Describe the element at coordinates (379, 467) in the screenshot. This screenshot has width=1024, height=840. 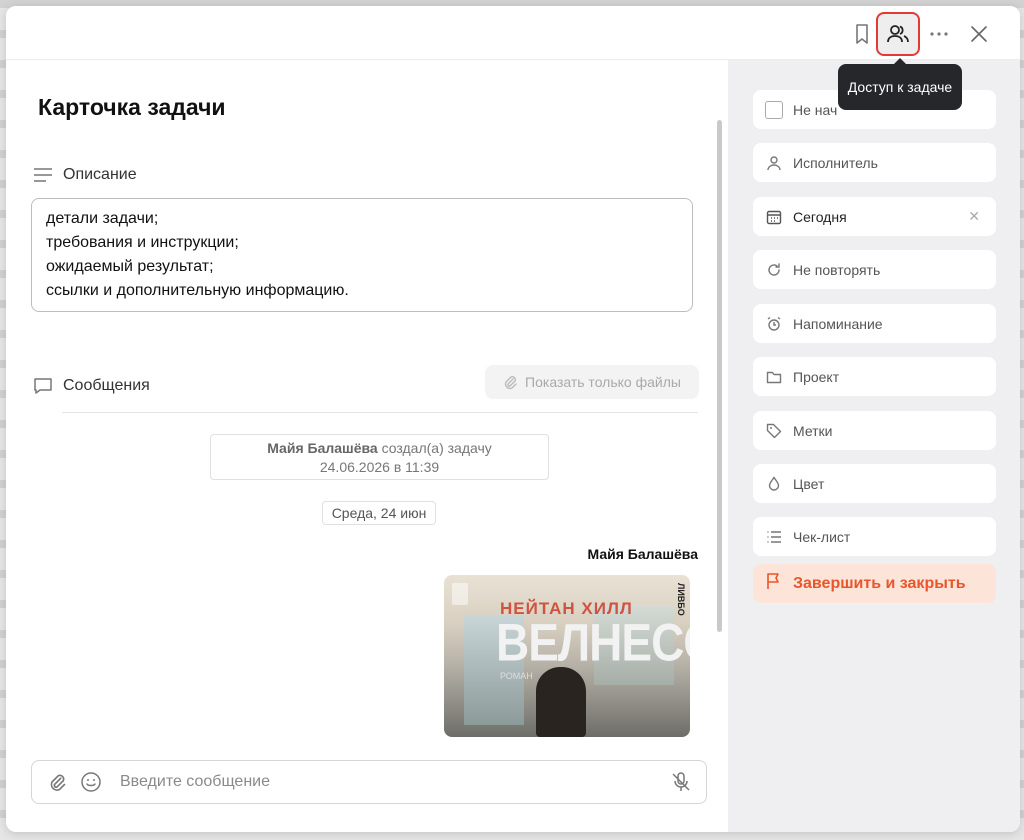
I see `system-datetime: 24.06.2026 в 11:39` at that location.